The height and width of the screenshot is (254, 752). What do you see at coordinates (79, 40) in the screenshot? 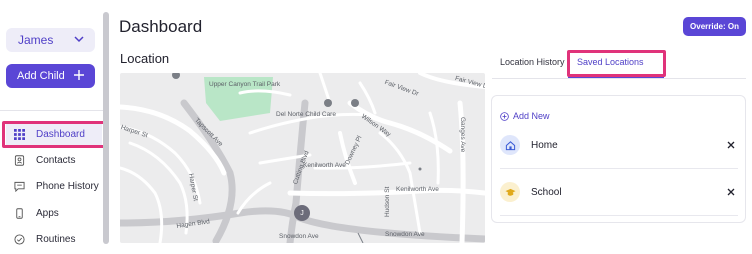
I see `chevron-down-icon` at bounding box center [79, 40].